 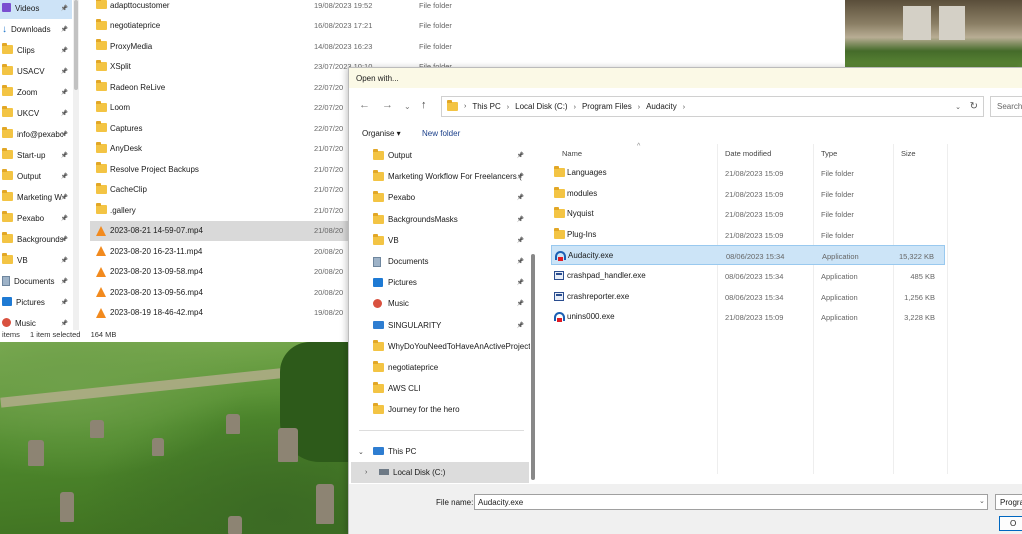 I want to click on breadcrumb-segment: Local Disk (C:), so click(x=541, y=106).